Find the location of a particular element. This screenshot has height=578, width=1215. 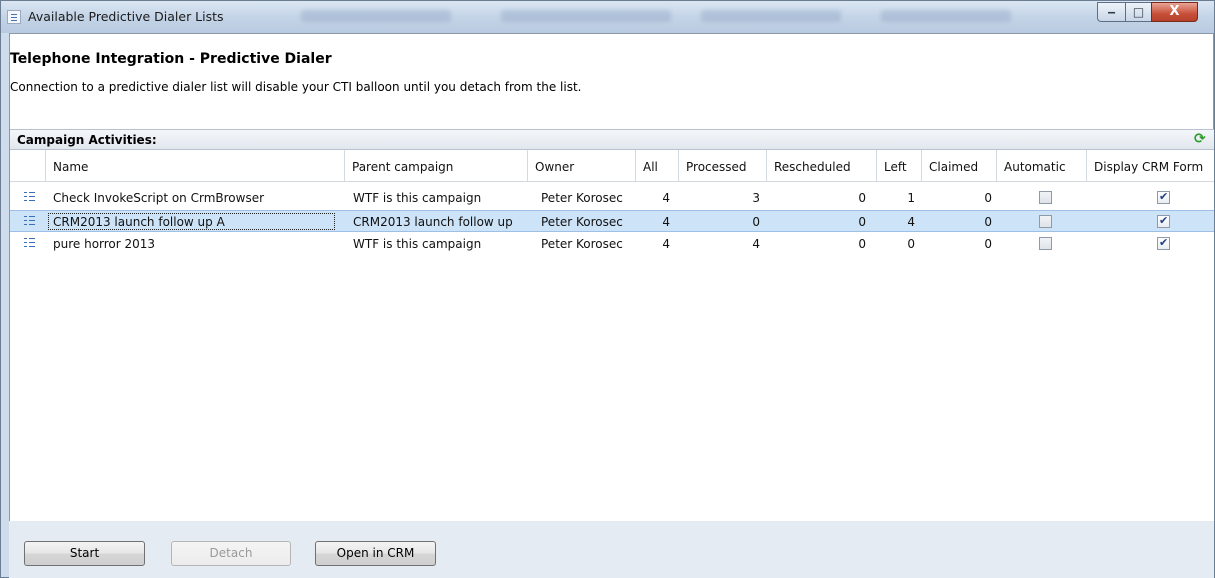

column-header-owner: Owner is located at coordinates (582, 166).